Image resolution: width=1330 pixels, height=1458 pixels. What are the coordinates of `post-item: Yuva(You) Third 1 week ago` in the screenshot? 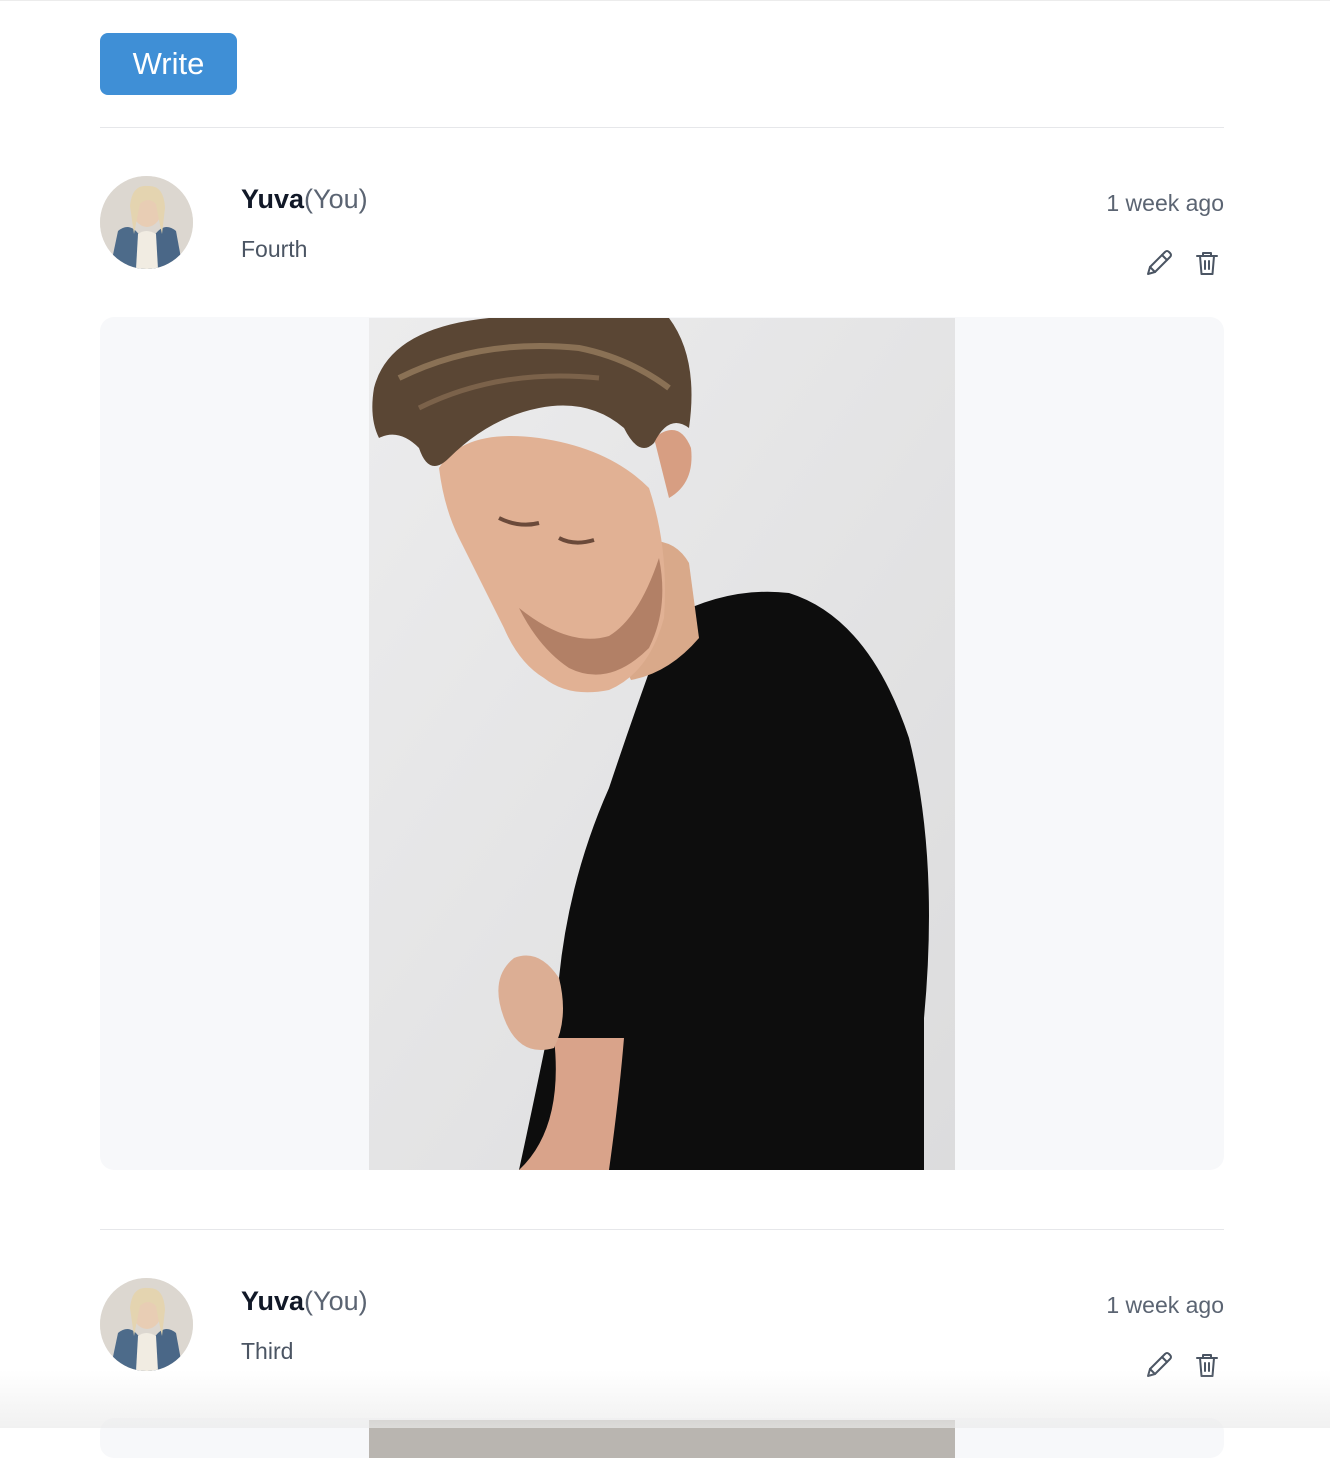 It's located at (662, 1333).